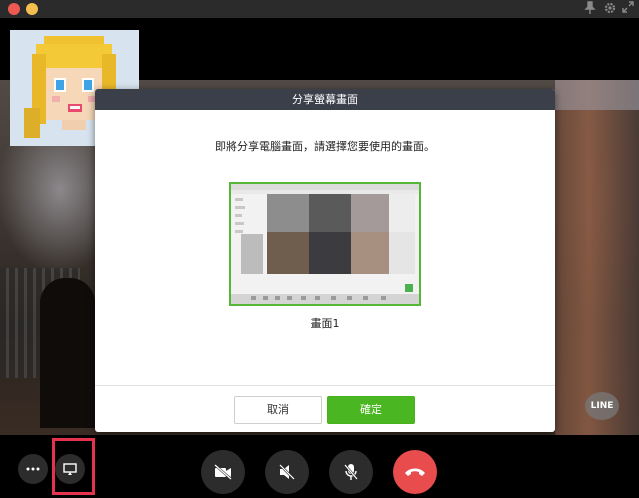 The width and height of the screenshot is (639, 498). Describe the element at coordinates (319, 9) in the screenshot. I see `title-bar` at that location.